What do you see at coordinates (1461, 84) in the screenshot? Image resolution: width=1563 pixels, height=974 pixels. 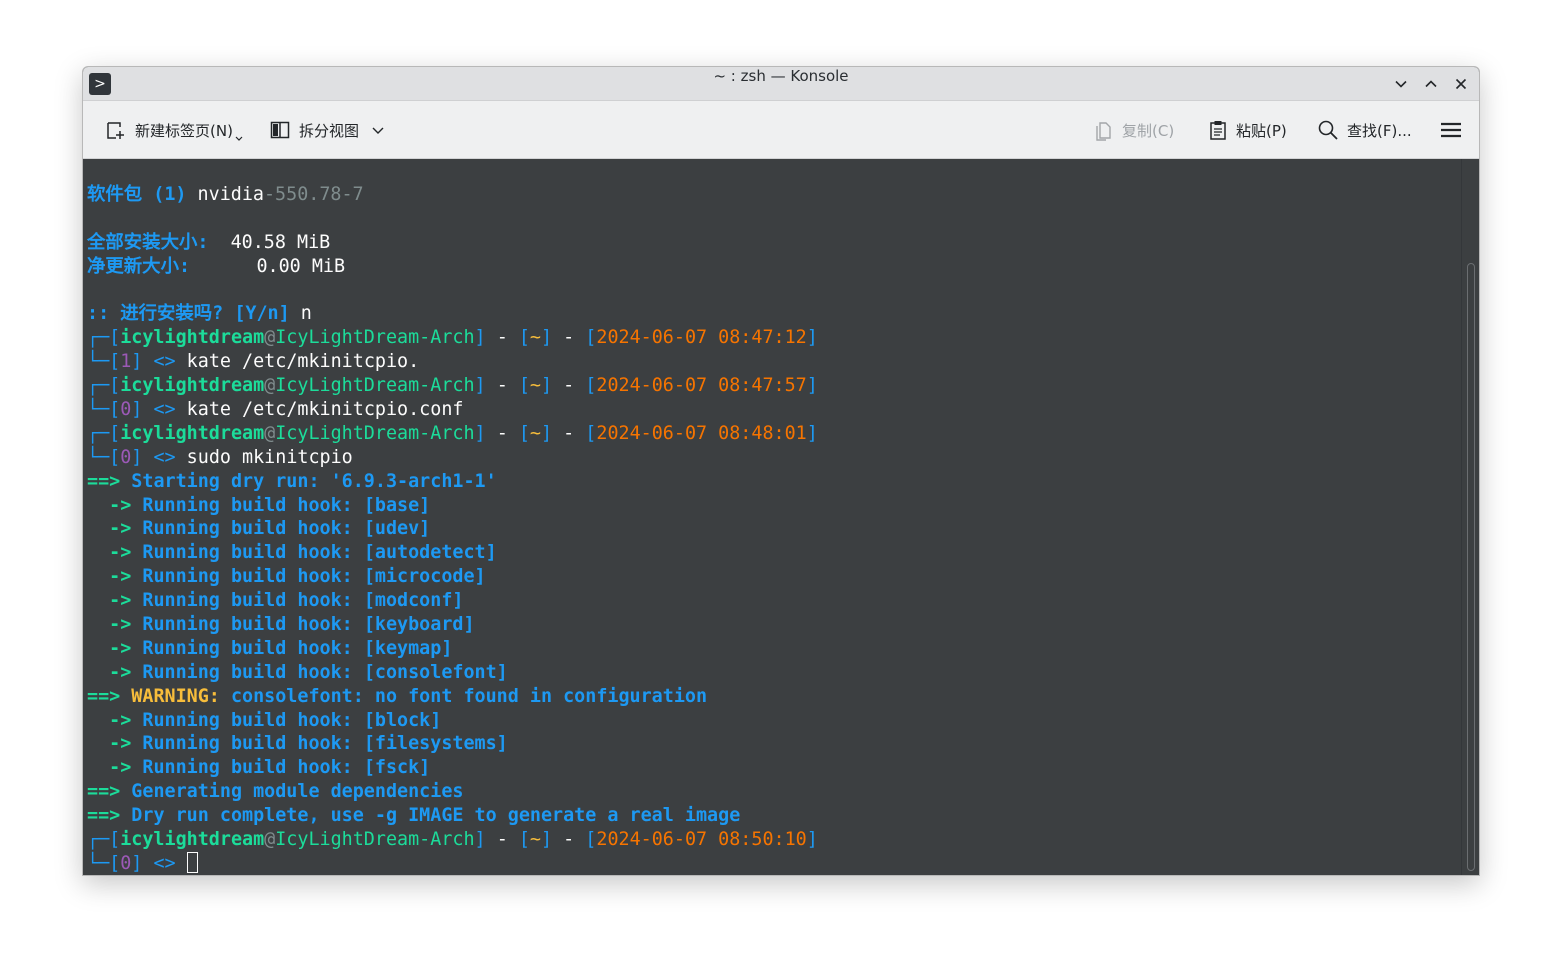 I see `close-icon` at bounding box center [1461, 84].